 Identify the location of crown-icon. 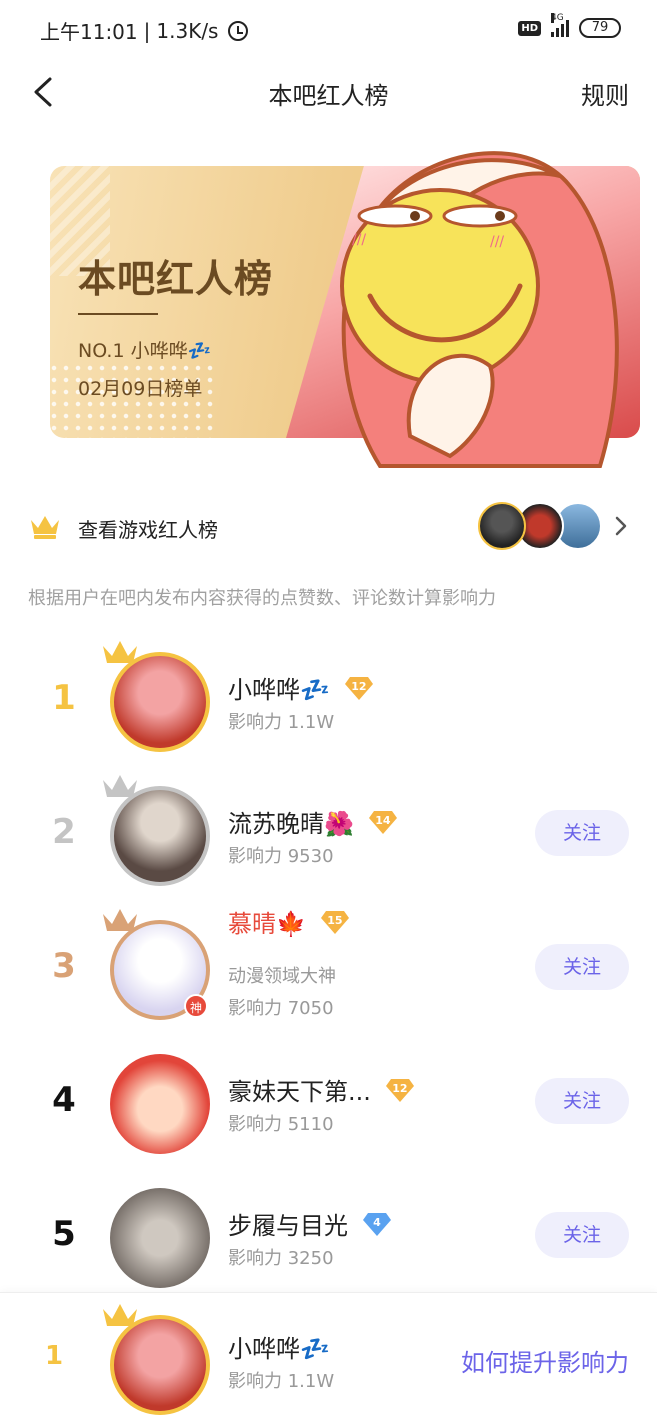
(45, 527).